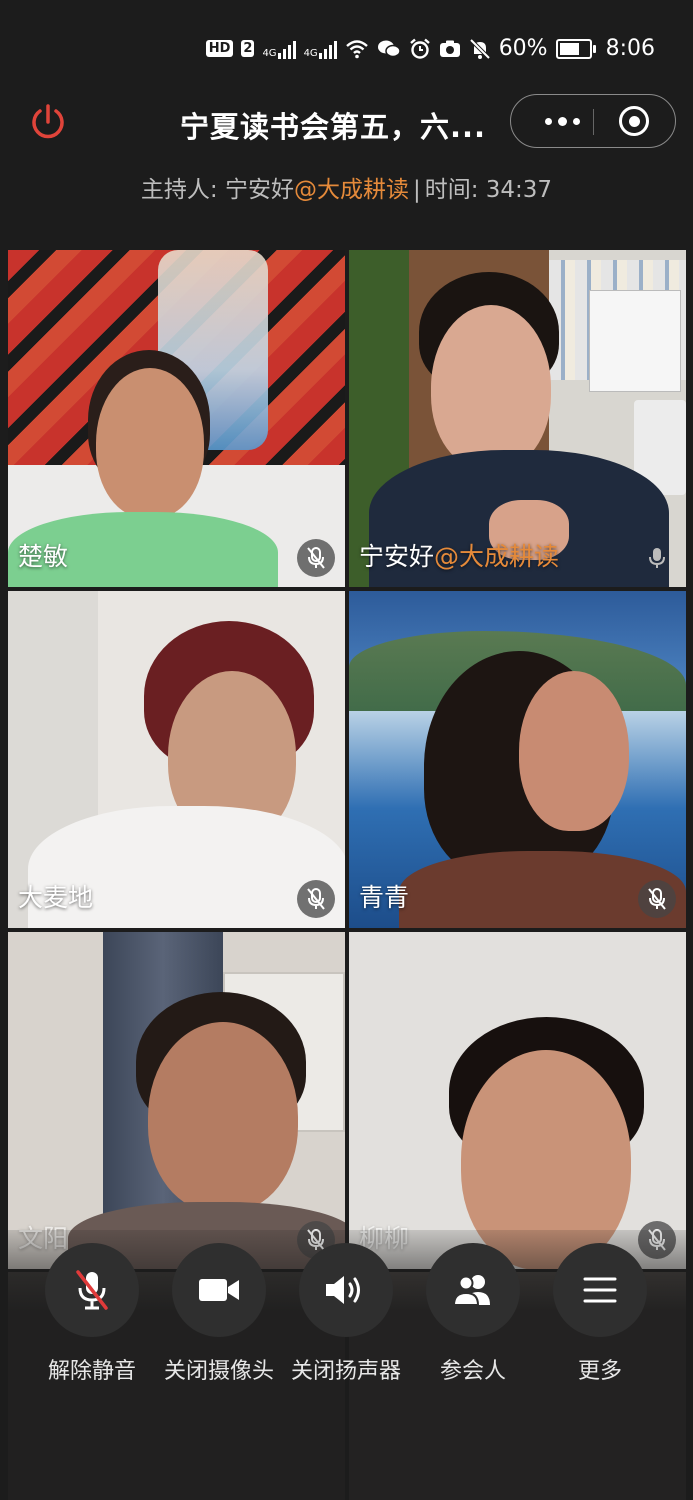 The image size is (693, 1500). I want to click on host-info: 主持人: 宁安好@大成耕读 | 时间: 34:37, so click(346, 187).